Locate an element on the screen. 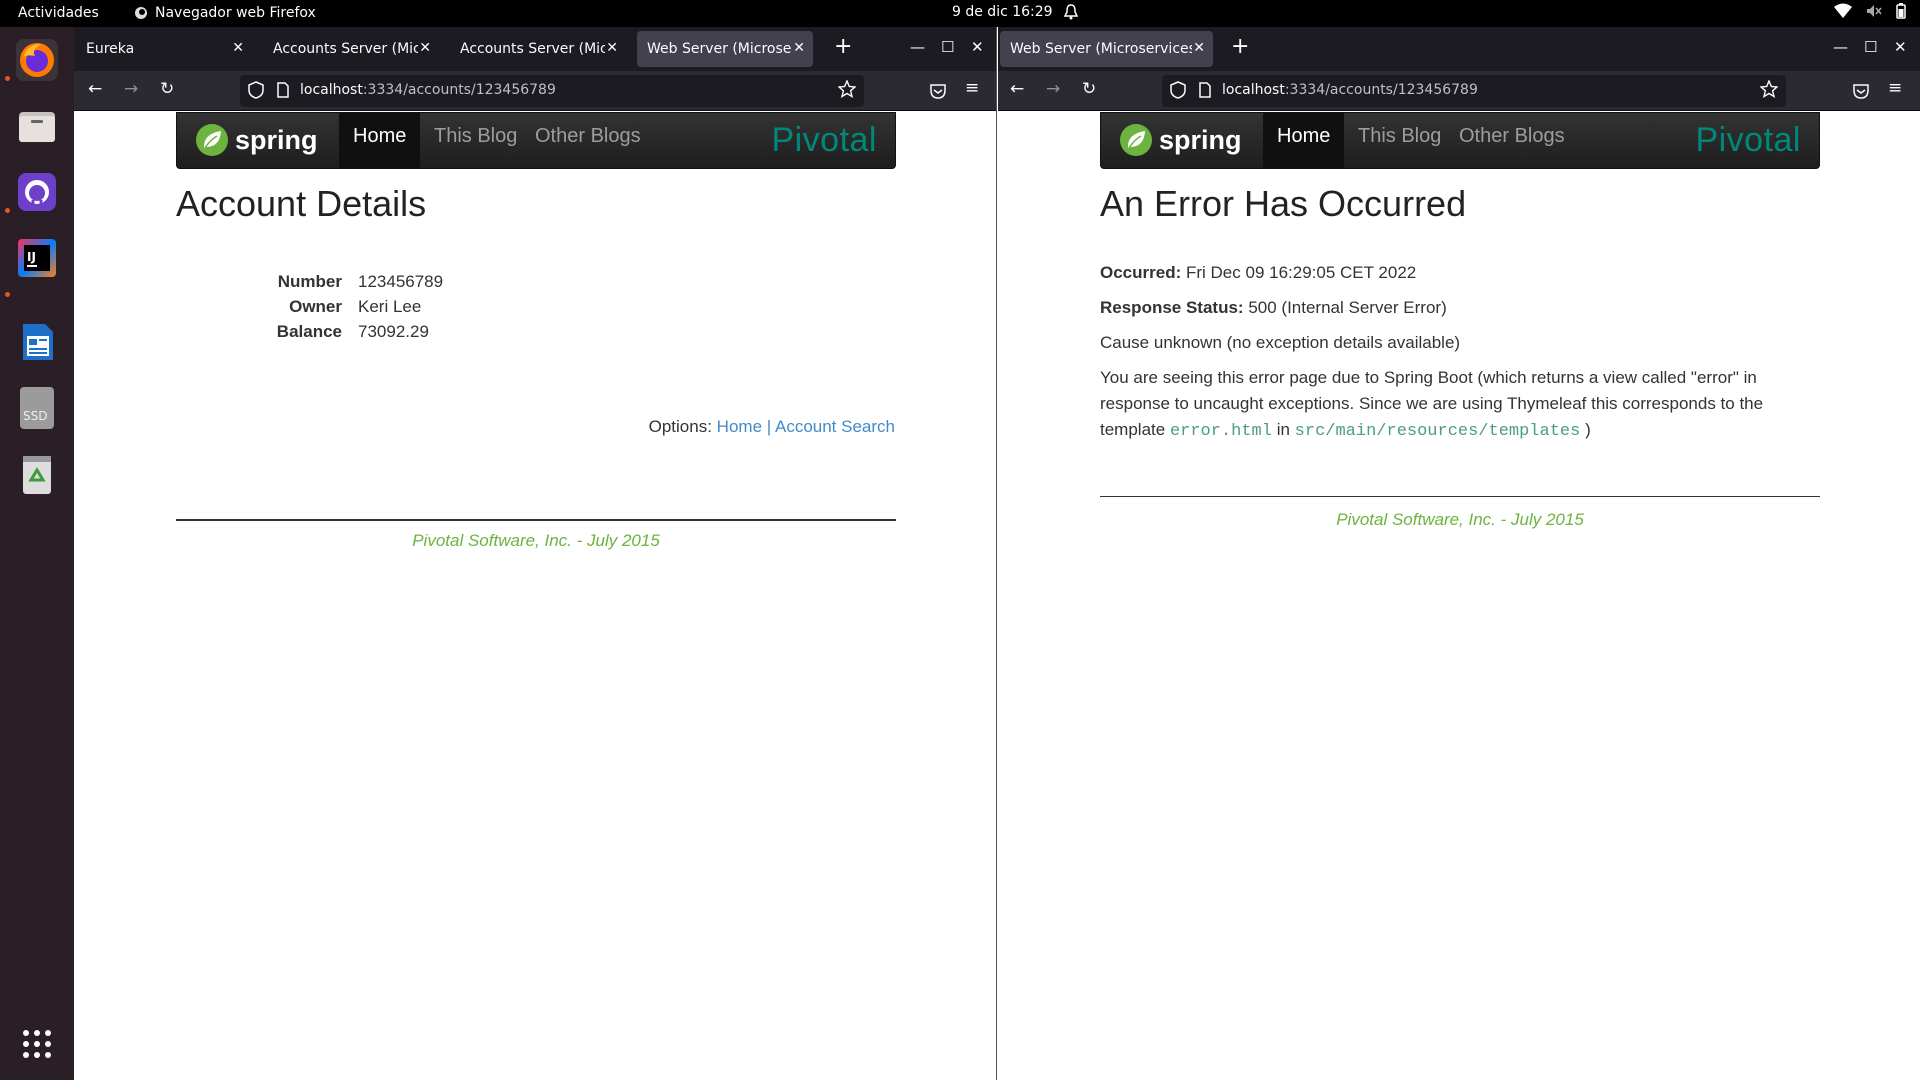 The width and height of the screenshot is (1920, 1080). detail-label: Owner is located at coordinates (315, 306).